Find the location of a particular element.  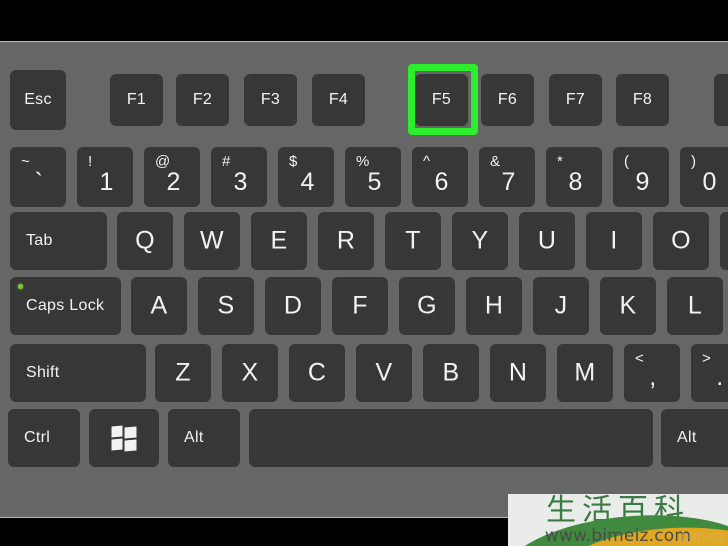

key-l: L is located at coordinates (695, 306).